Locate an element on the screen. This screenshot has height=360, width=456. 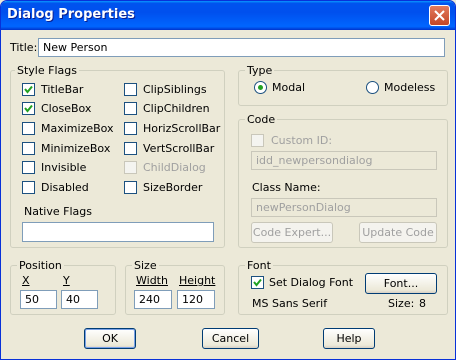
title-label: Title: is located at coordinates (24, 47).